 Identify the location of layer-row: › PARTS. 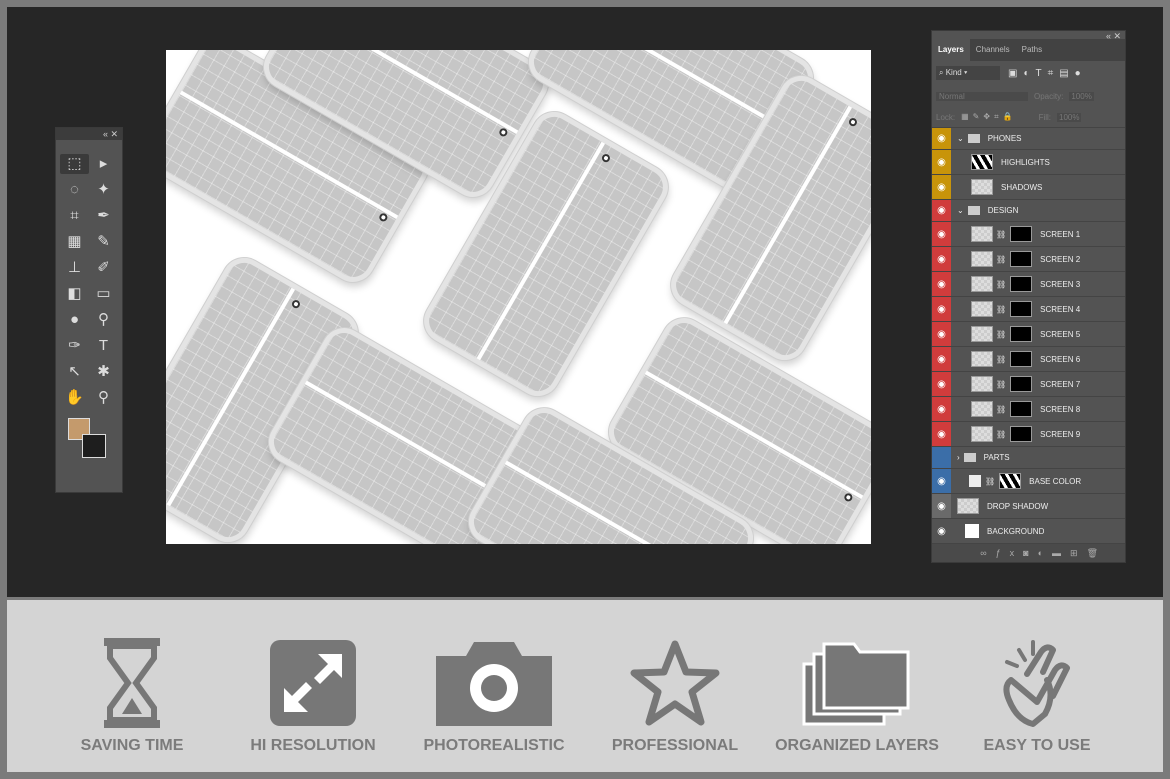
(1028, 458).